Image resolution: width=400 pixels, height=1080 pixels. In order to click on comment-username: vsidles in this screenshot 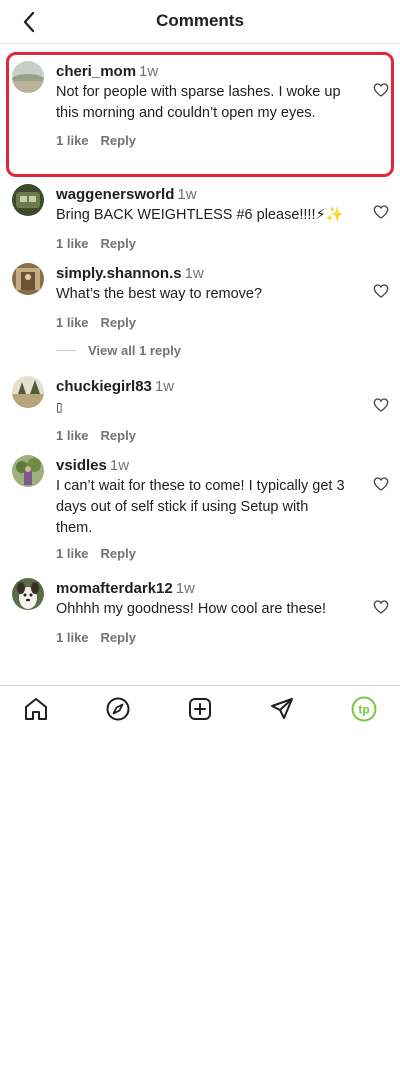, I will do `click(81, 465)`.